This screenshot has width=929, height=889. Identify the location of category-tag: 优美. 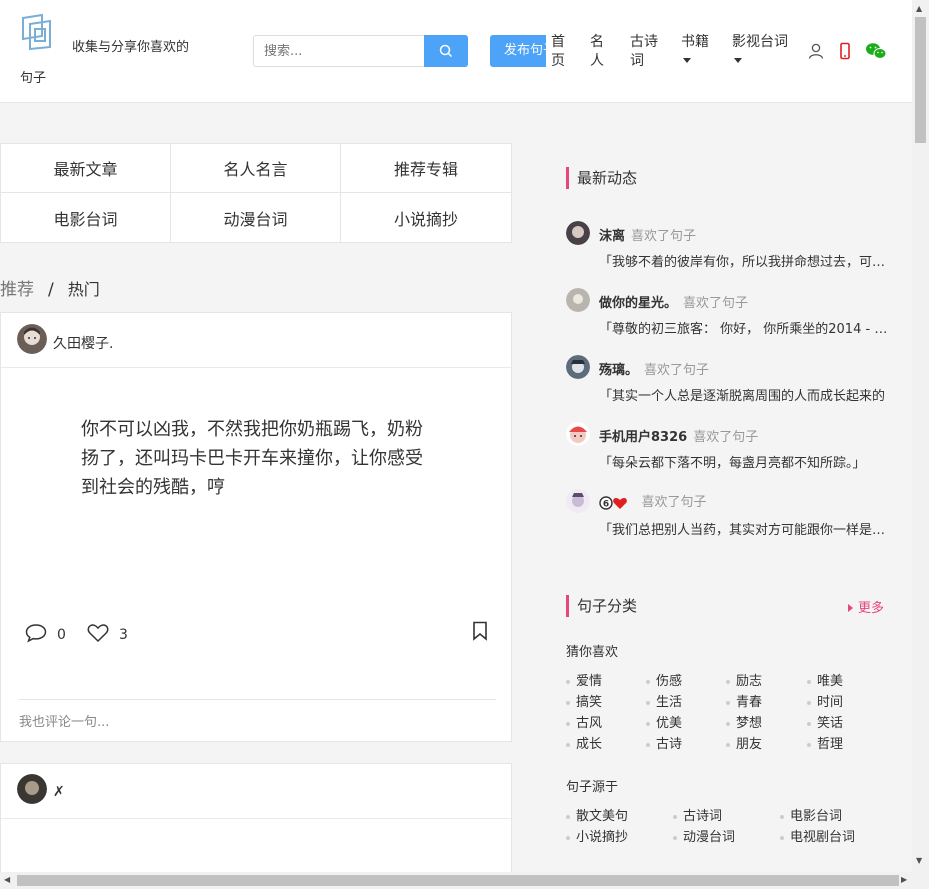
(664, 721).